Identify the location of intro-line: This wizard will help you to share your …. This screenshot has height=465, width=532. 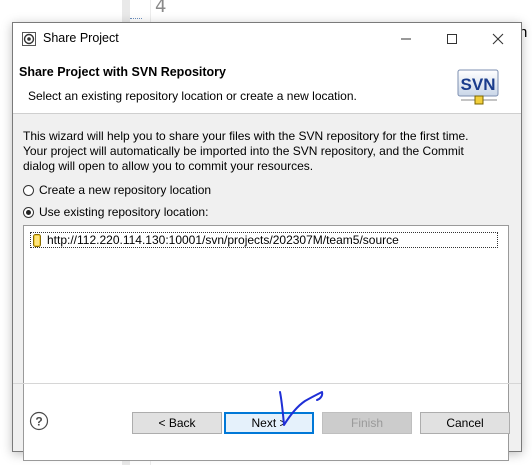
(246, 136).